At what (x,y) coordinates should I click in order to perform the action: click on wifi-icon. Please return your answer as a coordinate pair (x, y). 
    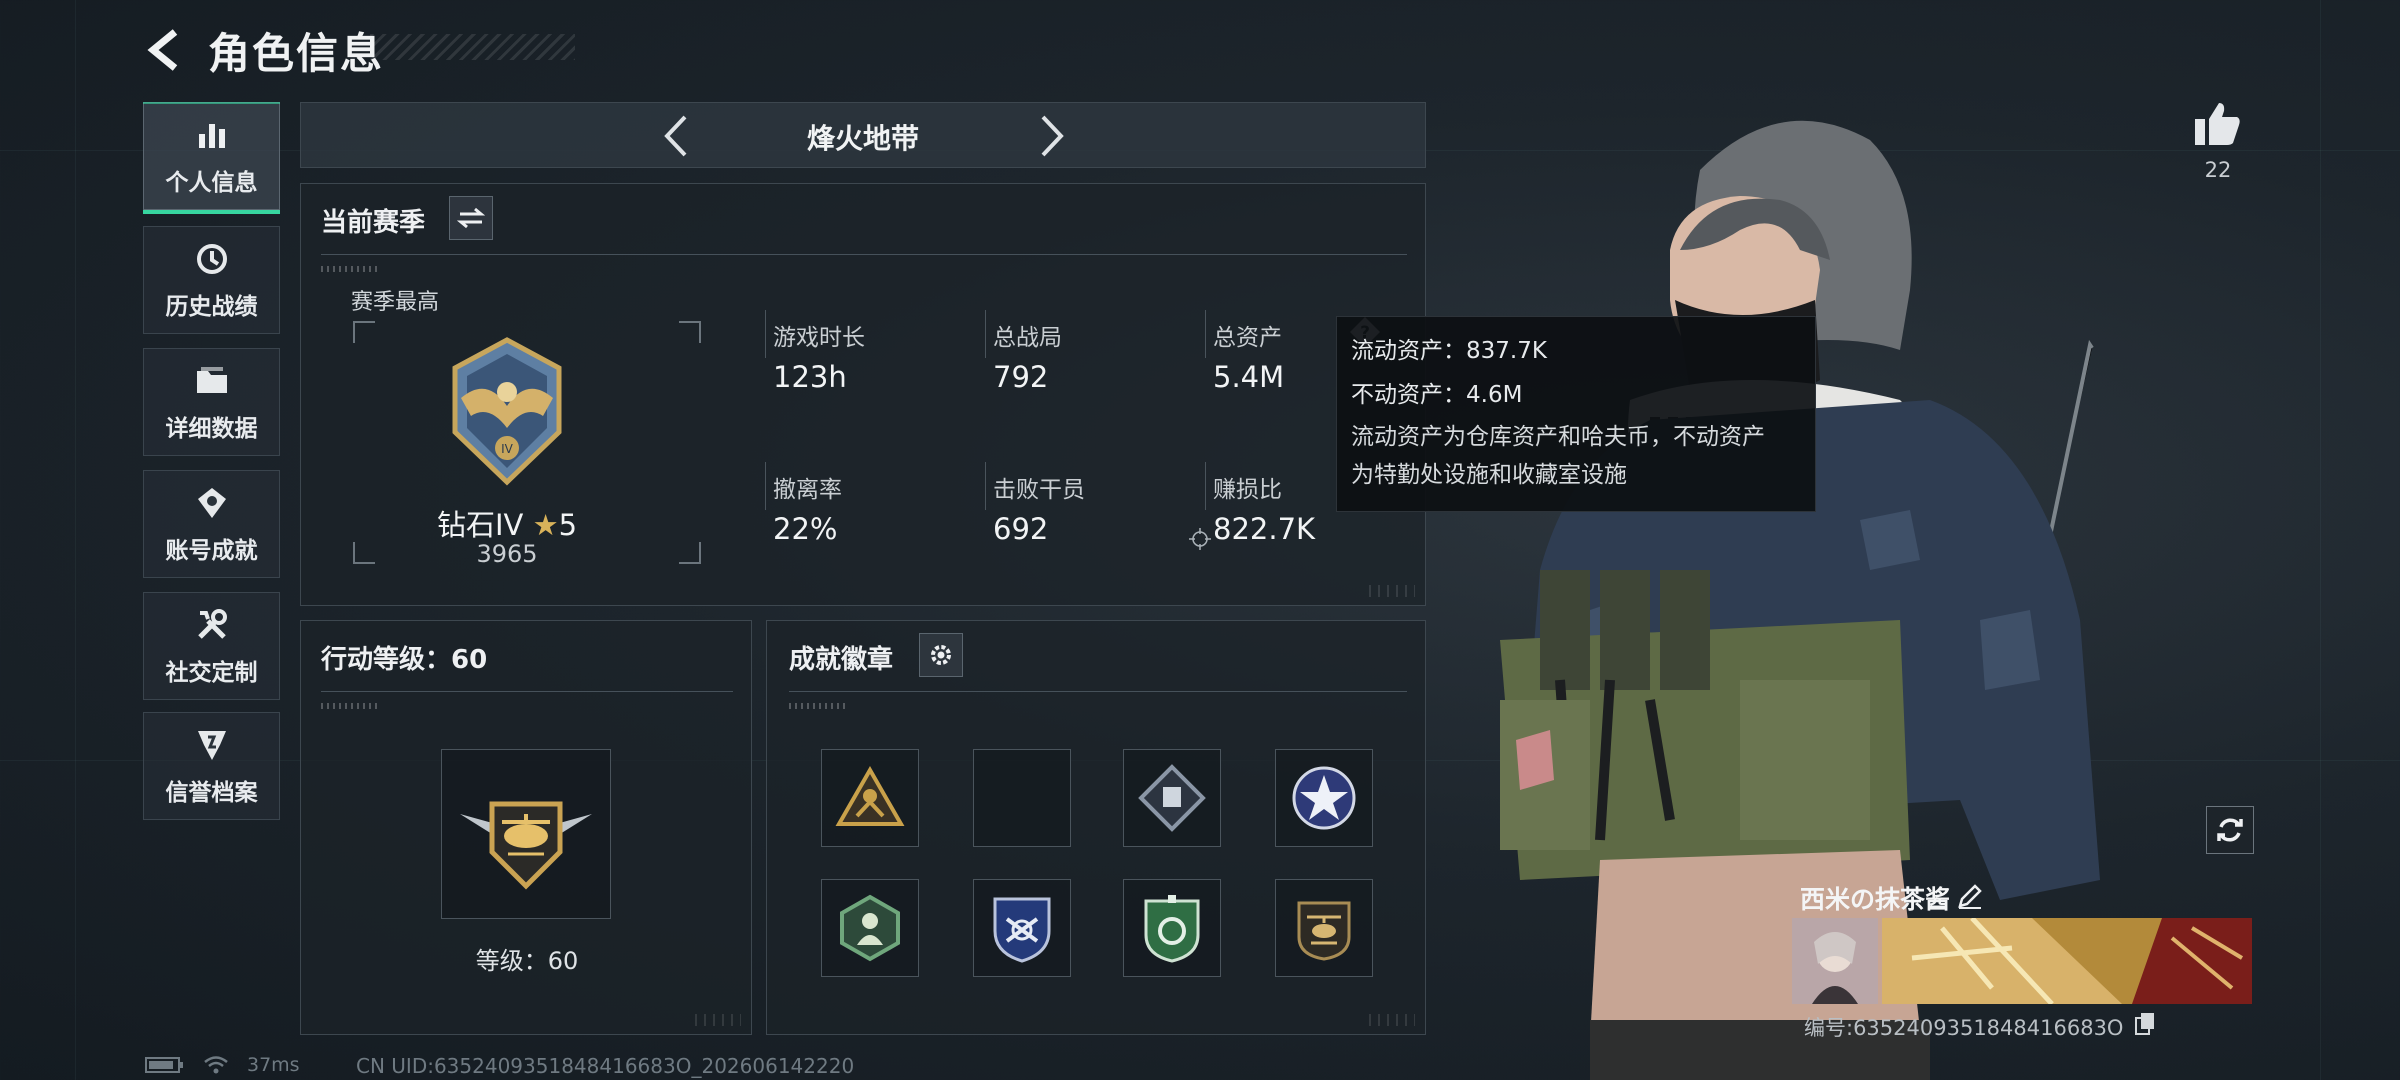
    Looking at the image, I should click on (216, 1065).